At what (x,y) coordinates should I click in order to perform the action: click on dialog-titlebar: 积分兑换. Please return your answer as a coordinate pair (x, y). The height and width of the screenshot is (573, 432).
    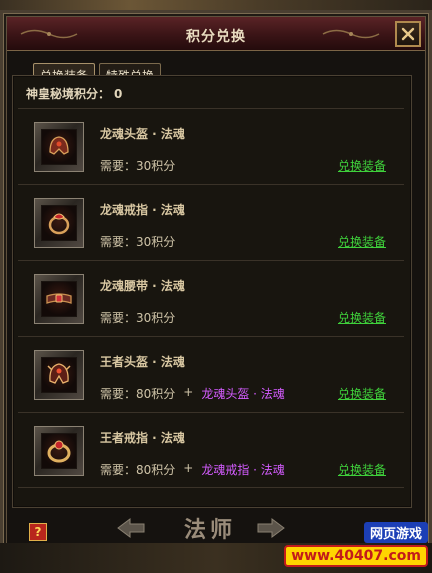
    Looking at the image, I should click on (216, 34).